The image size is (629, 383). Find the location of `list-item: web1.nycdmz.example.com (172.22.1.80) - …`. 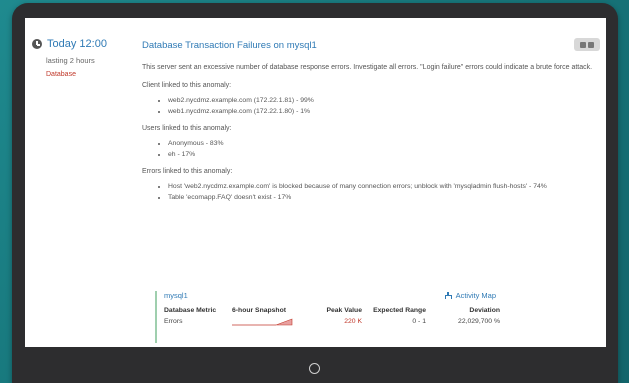

list-item: web1.nycdmz.example.com (172.22.1.80) - … is located at coordinates (385, 111).